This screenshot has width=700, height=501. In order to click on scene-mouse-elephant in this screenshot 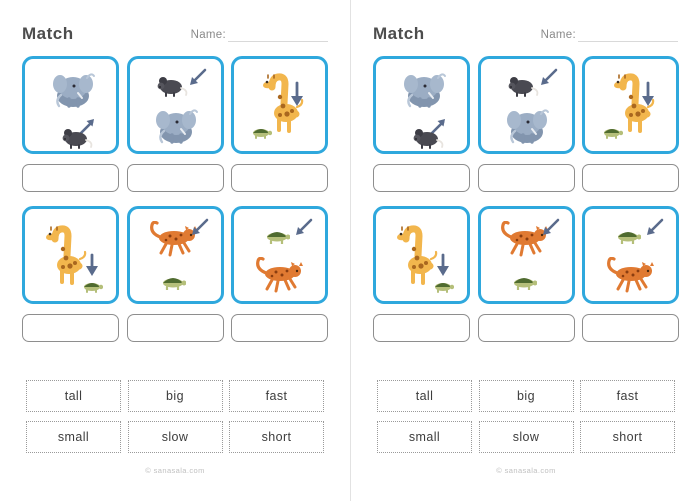, I will do `click(526, 105)`.